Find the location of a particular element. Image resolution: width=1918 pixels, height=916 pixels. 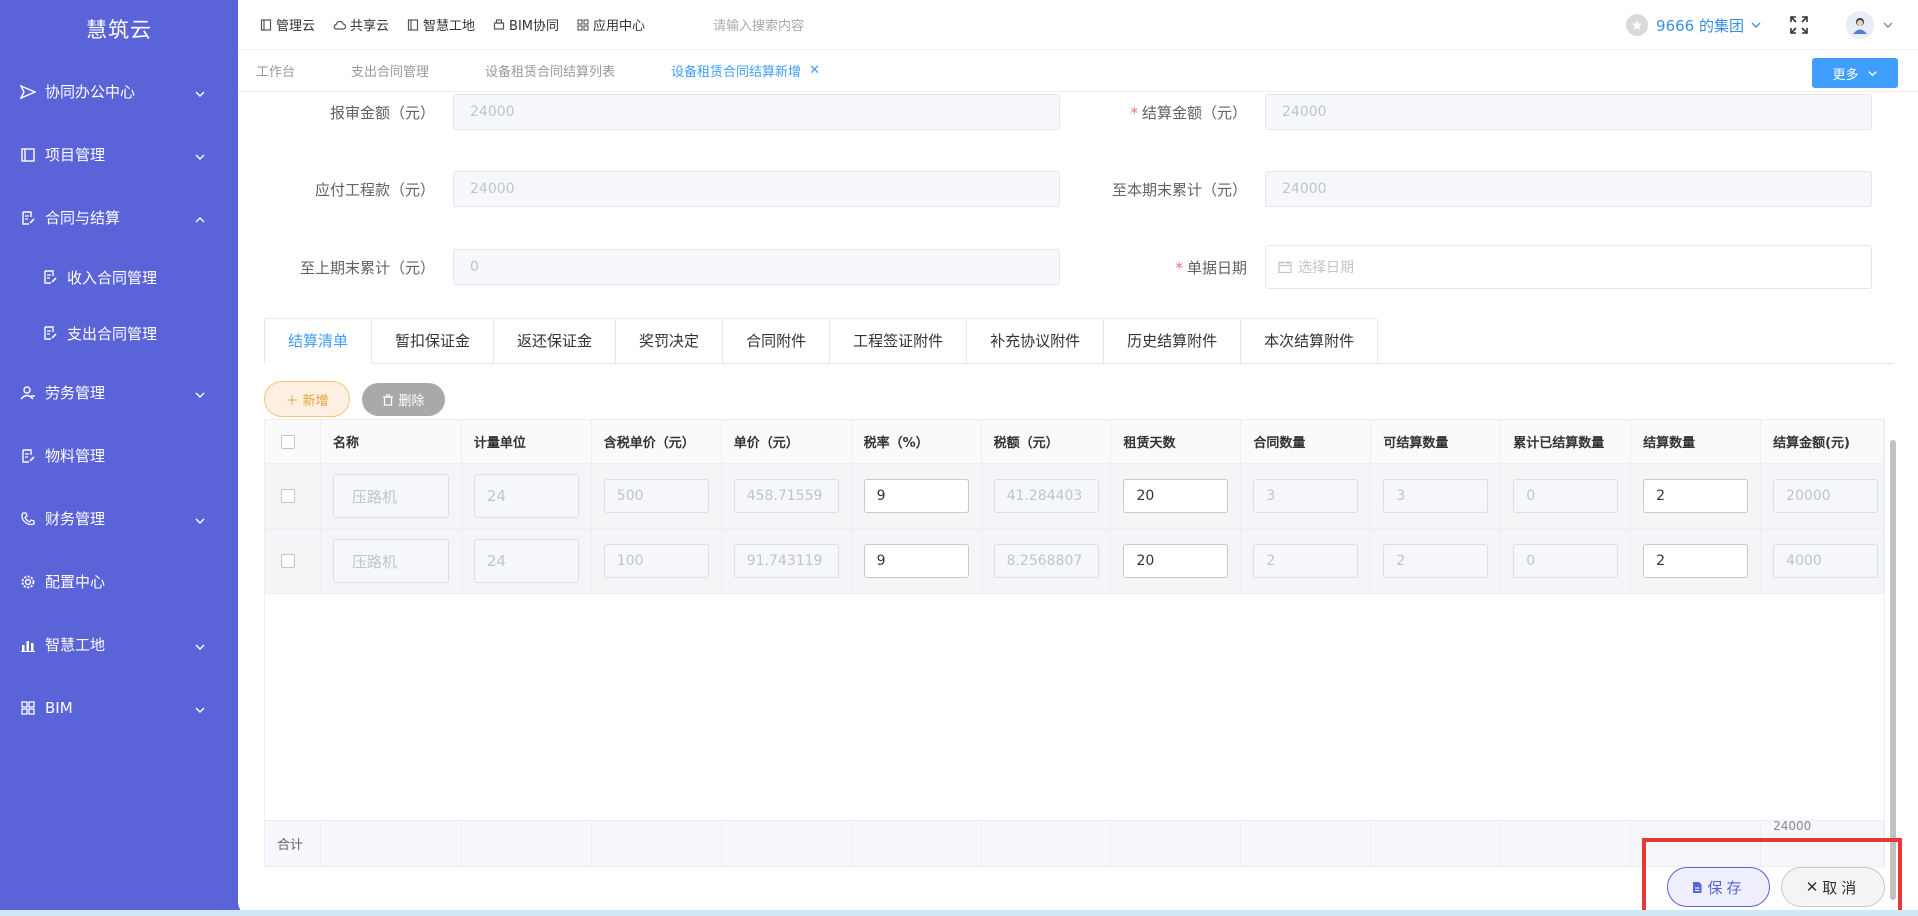

cum-current-field: 24000 is located at coordinates (1568, 189).